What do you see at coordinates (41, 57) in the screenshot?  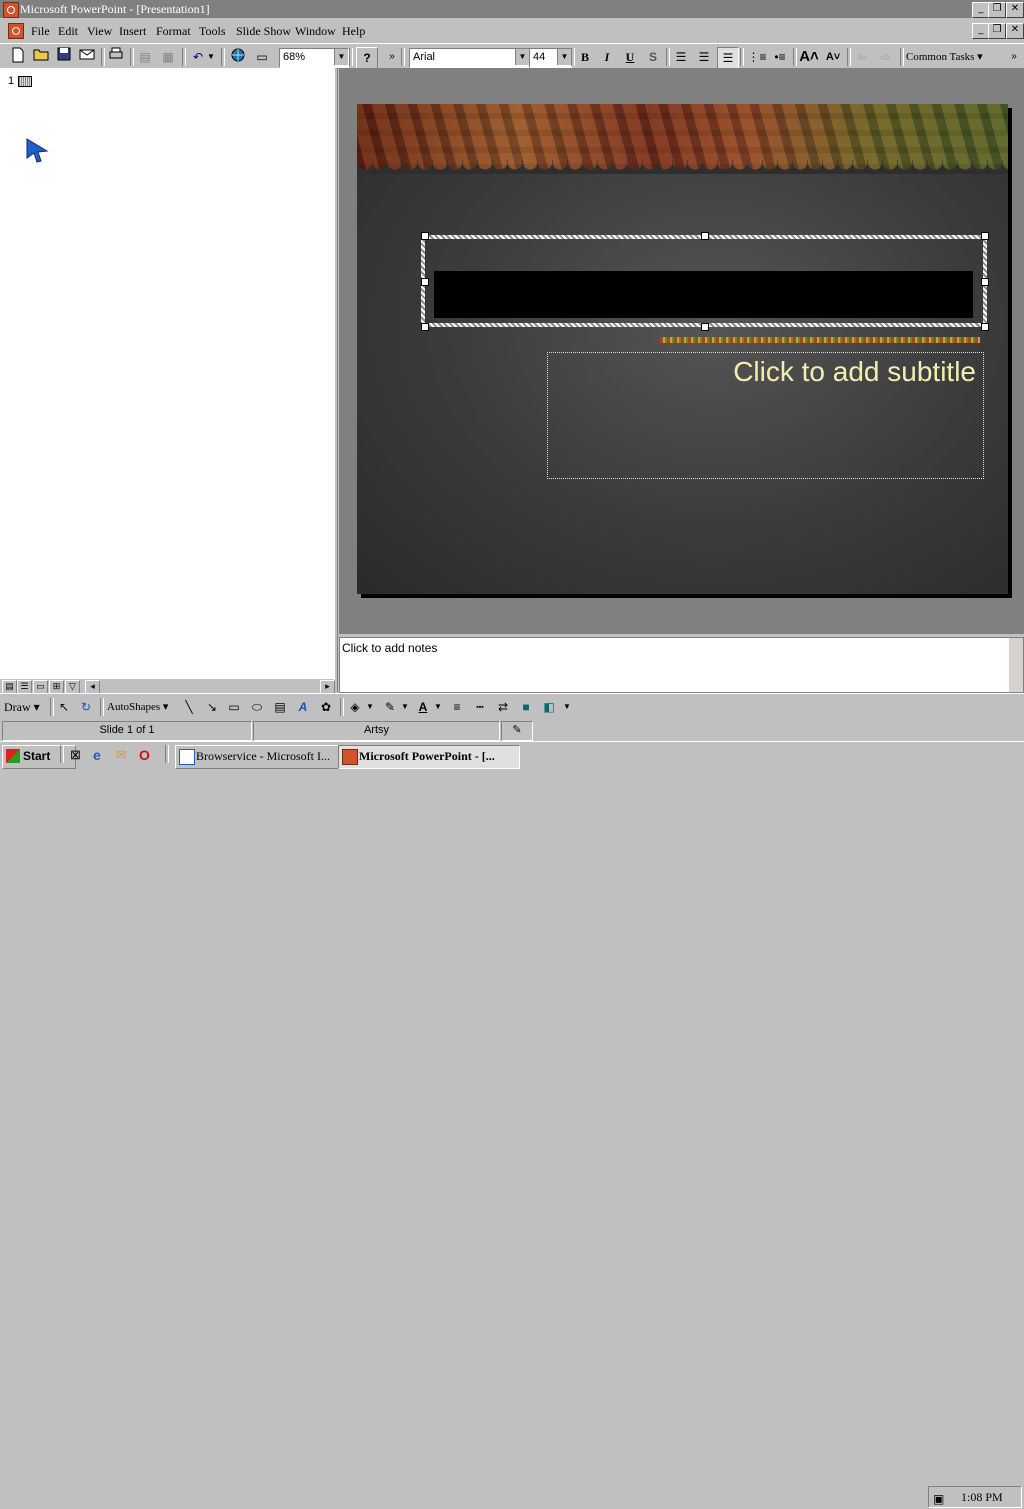 I see `open-folder-icon` at bounding box center [41, 57].